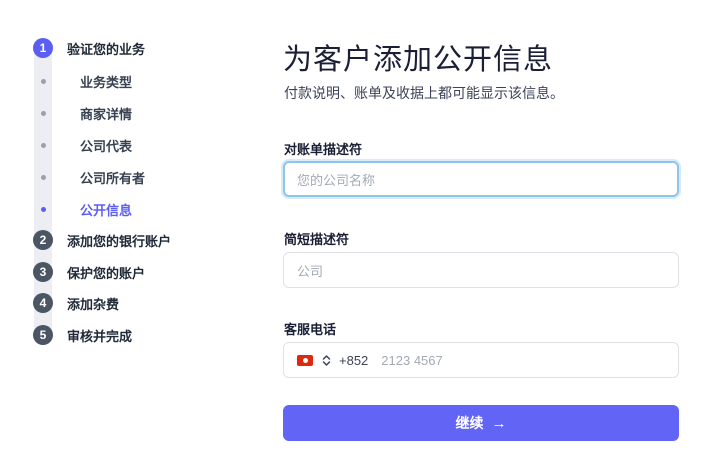  What do you see at coordinates (317, 239) in the screenshot?
I see `short-descriptor-label: 简短描述符` at bounding box center [317, 239].